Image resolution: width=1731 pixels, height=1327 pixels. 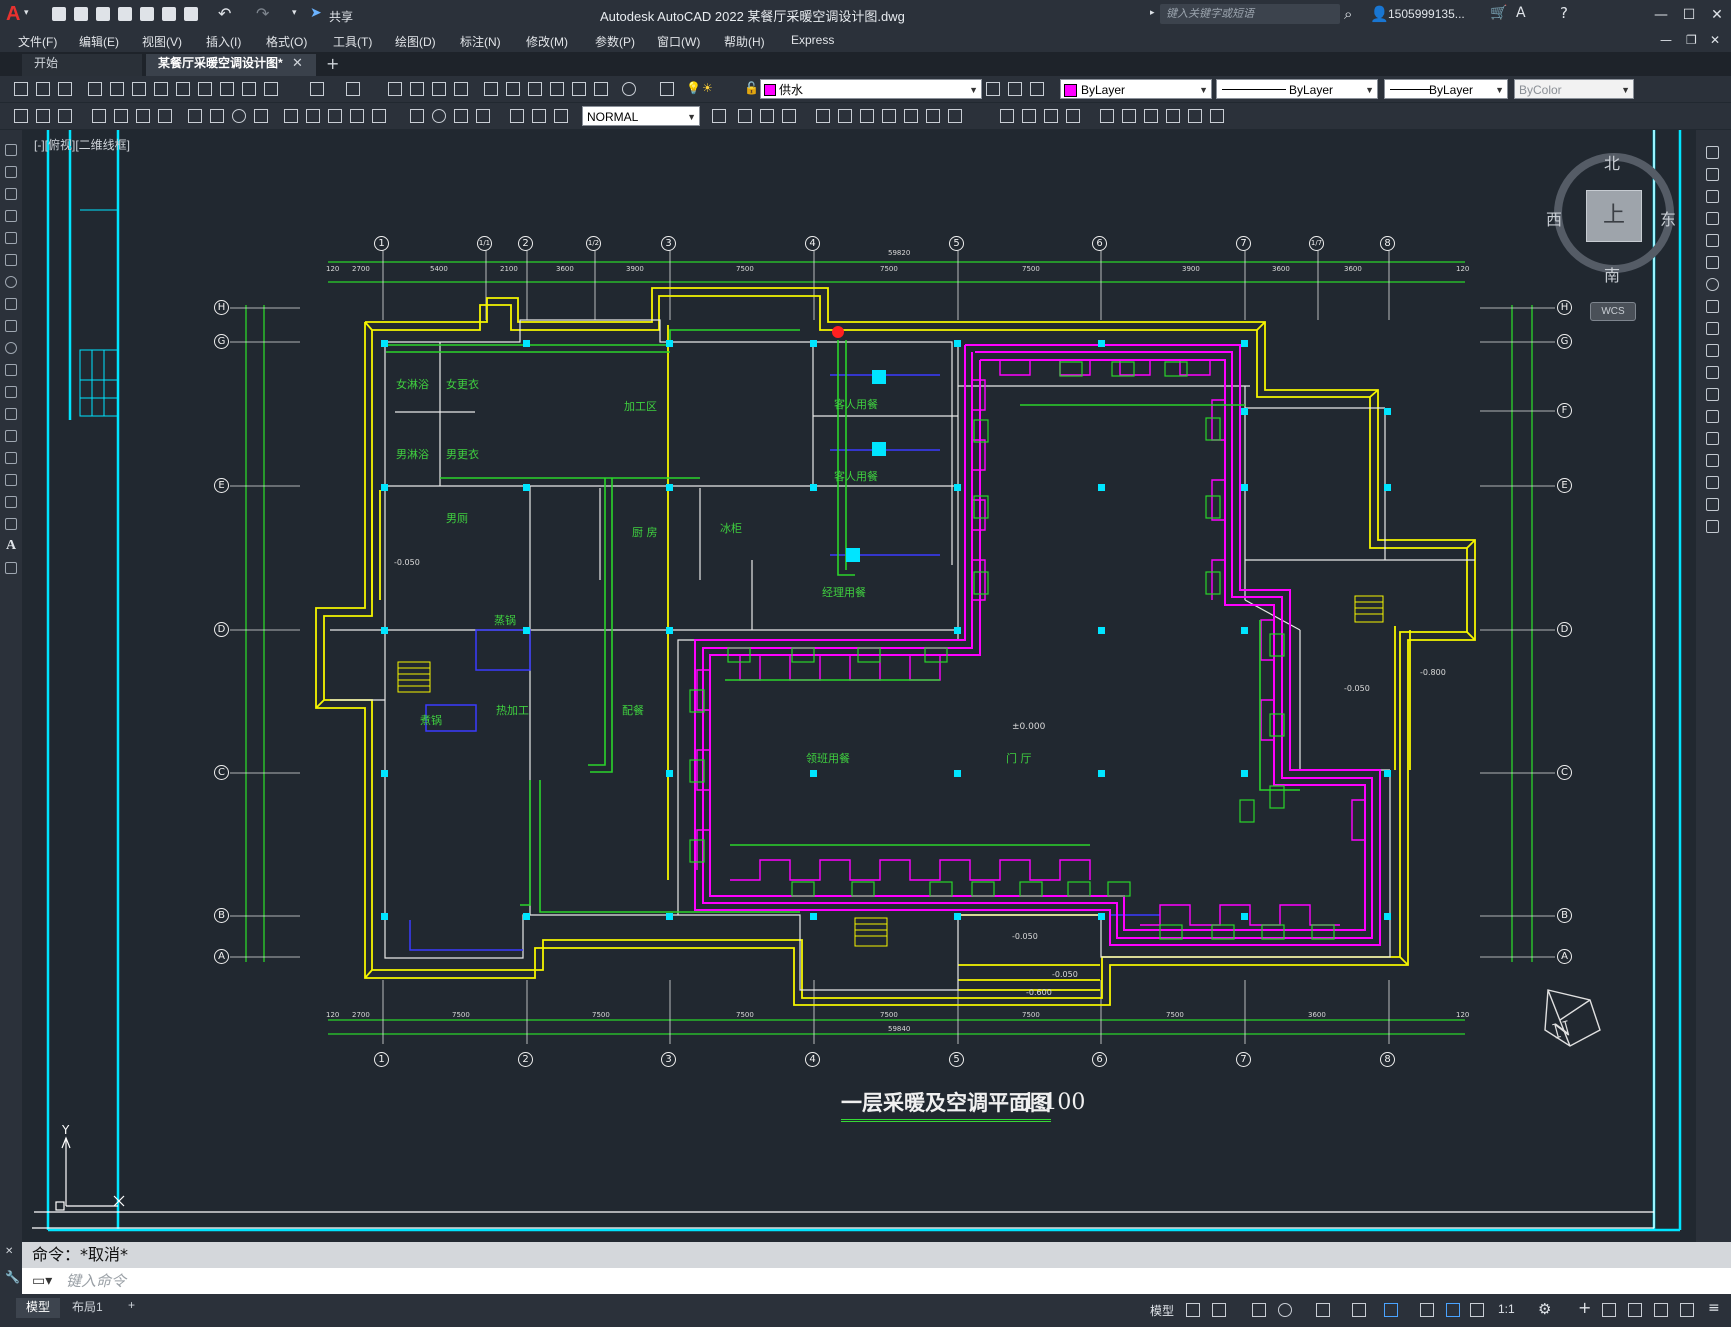 What do you see at coordinates (13, 14) in the screenshot?
I see `autocad-logo-icon: A` at bounding box center [13, 14].